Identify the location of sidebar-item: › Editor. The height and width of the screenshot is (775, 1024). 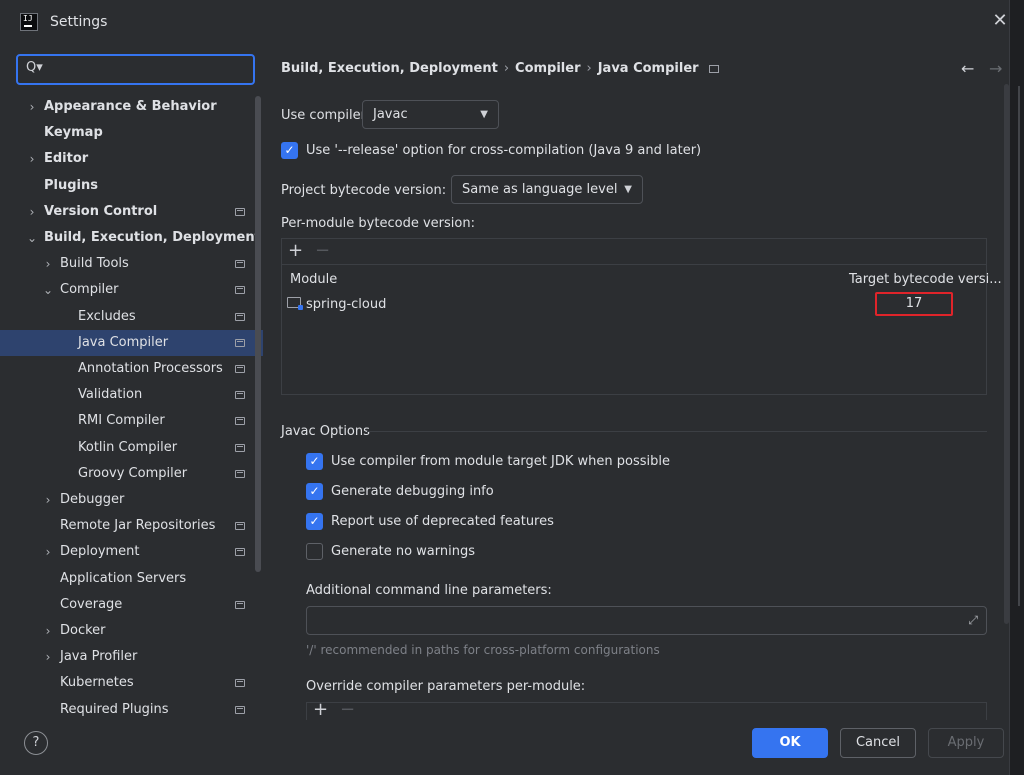
(131, 159).